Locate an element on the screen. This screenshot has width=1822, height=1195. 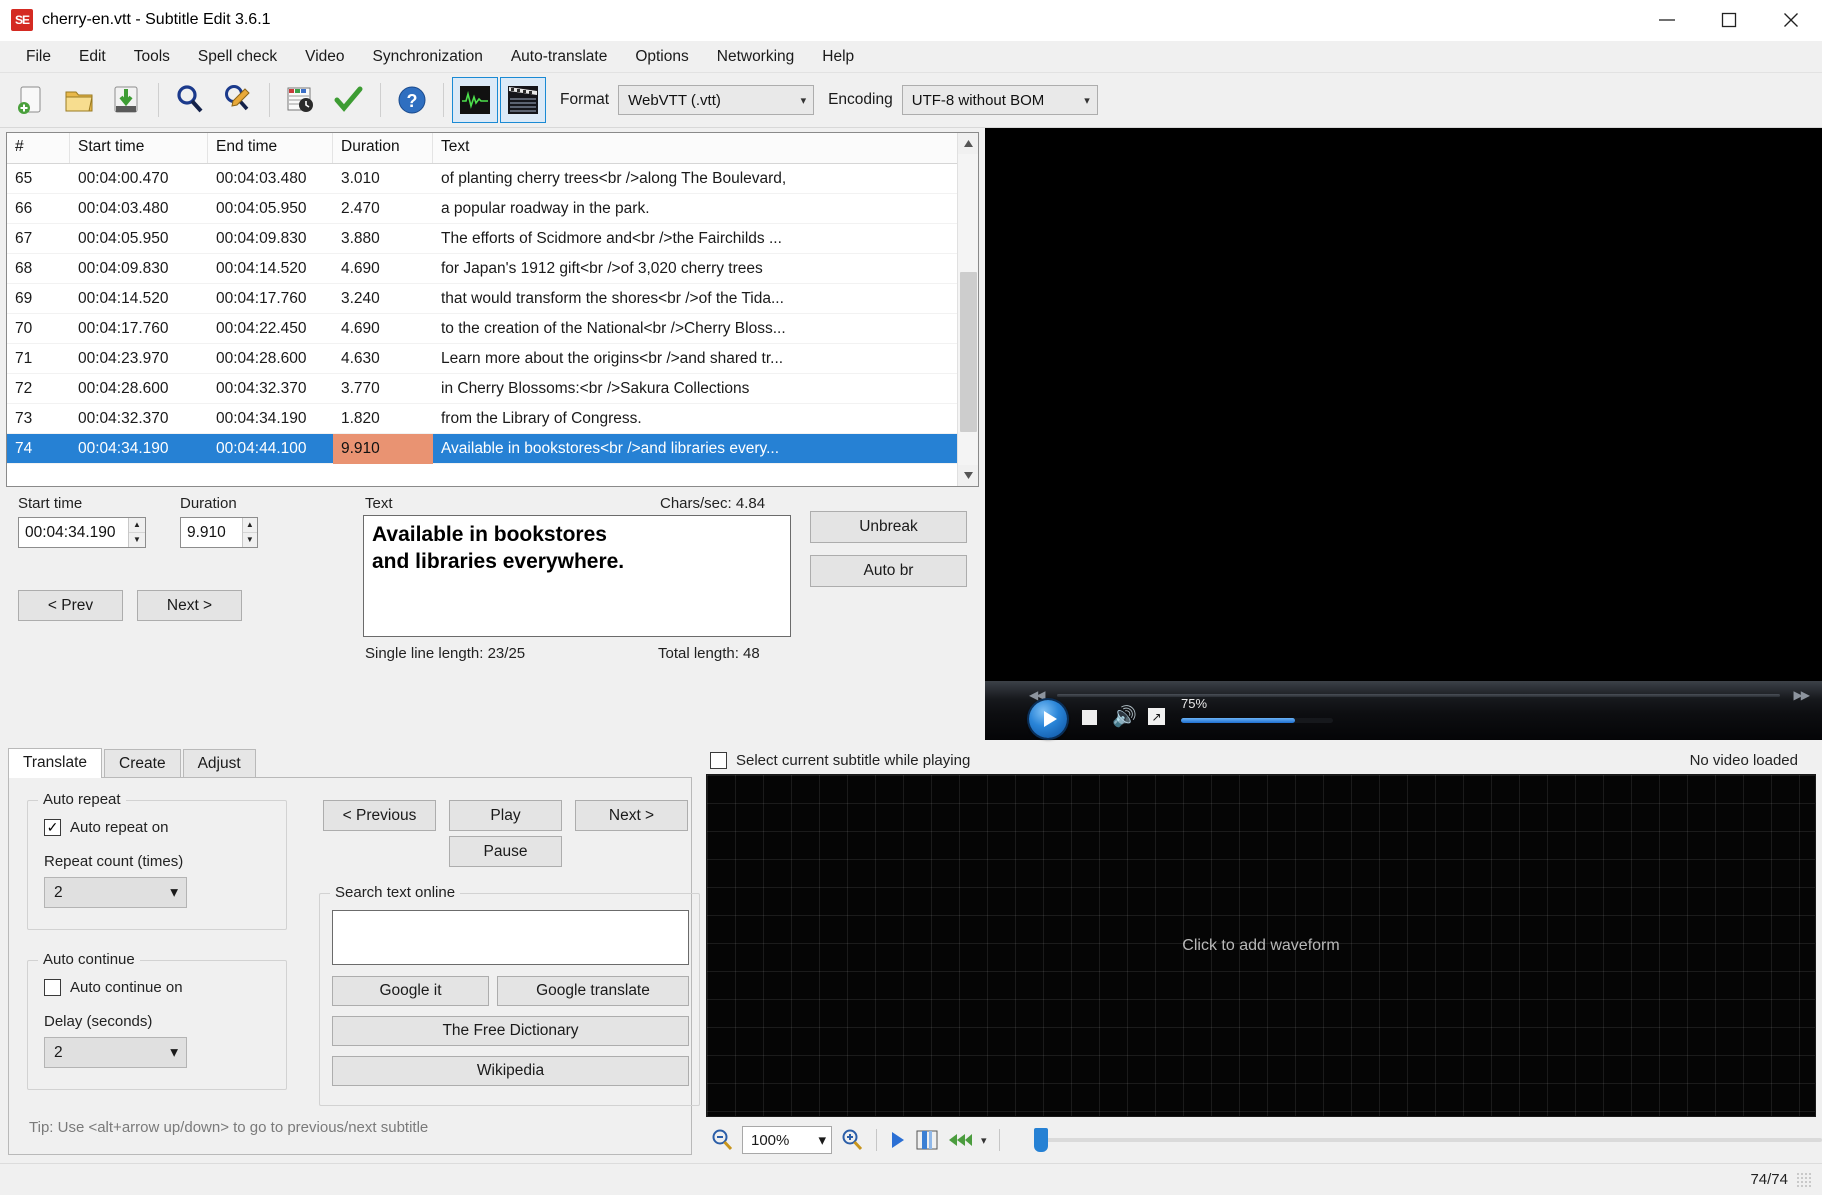
video-toggle-icon is located at coordinates (523, 100).